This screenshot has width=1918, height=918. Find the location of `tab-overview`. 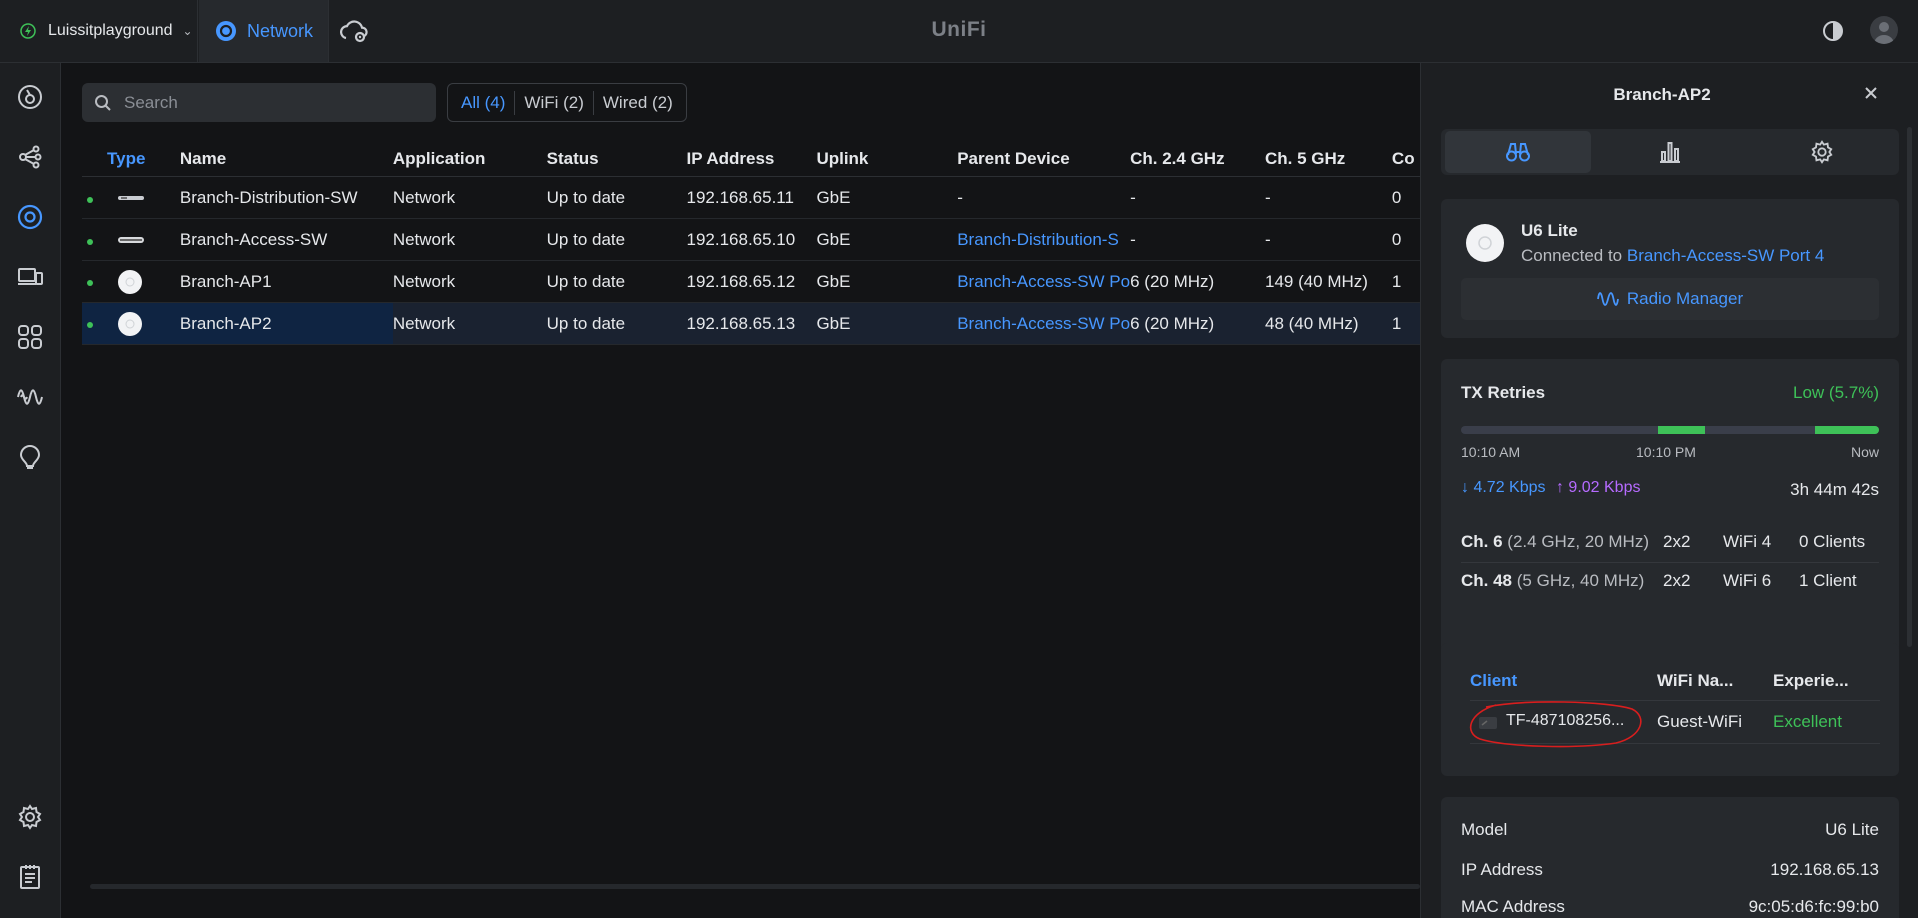

tab-overview is located at coordinates (1518, 152).